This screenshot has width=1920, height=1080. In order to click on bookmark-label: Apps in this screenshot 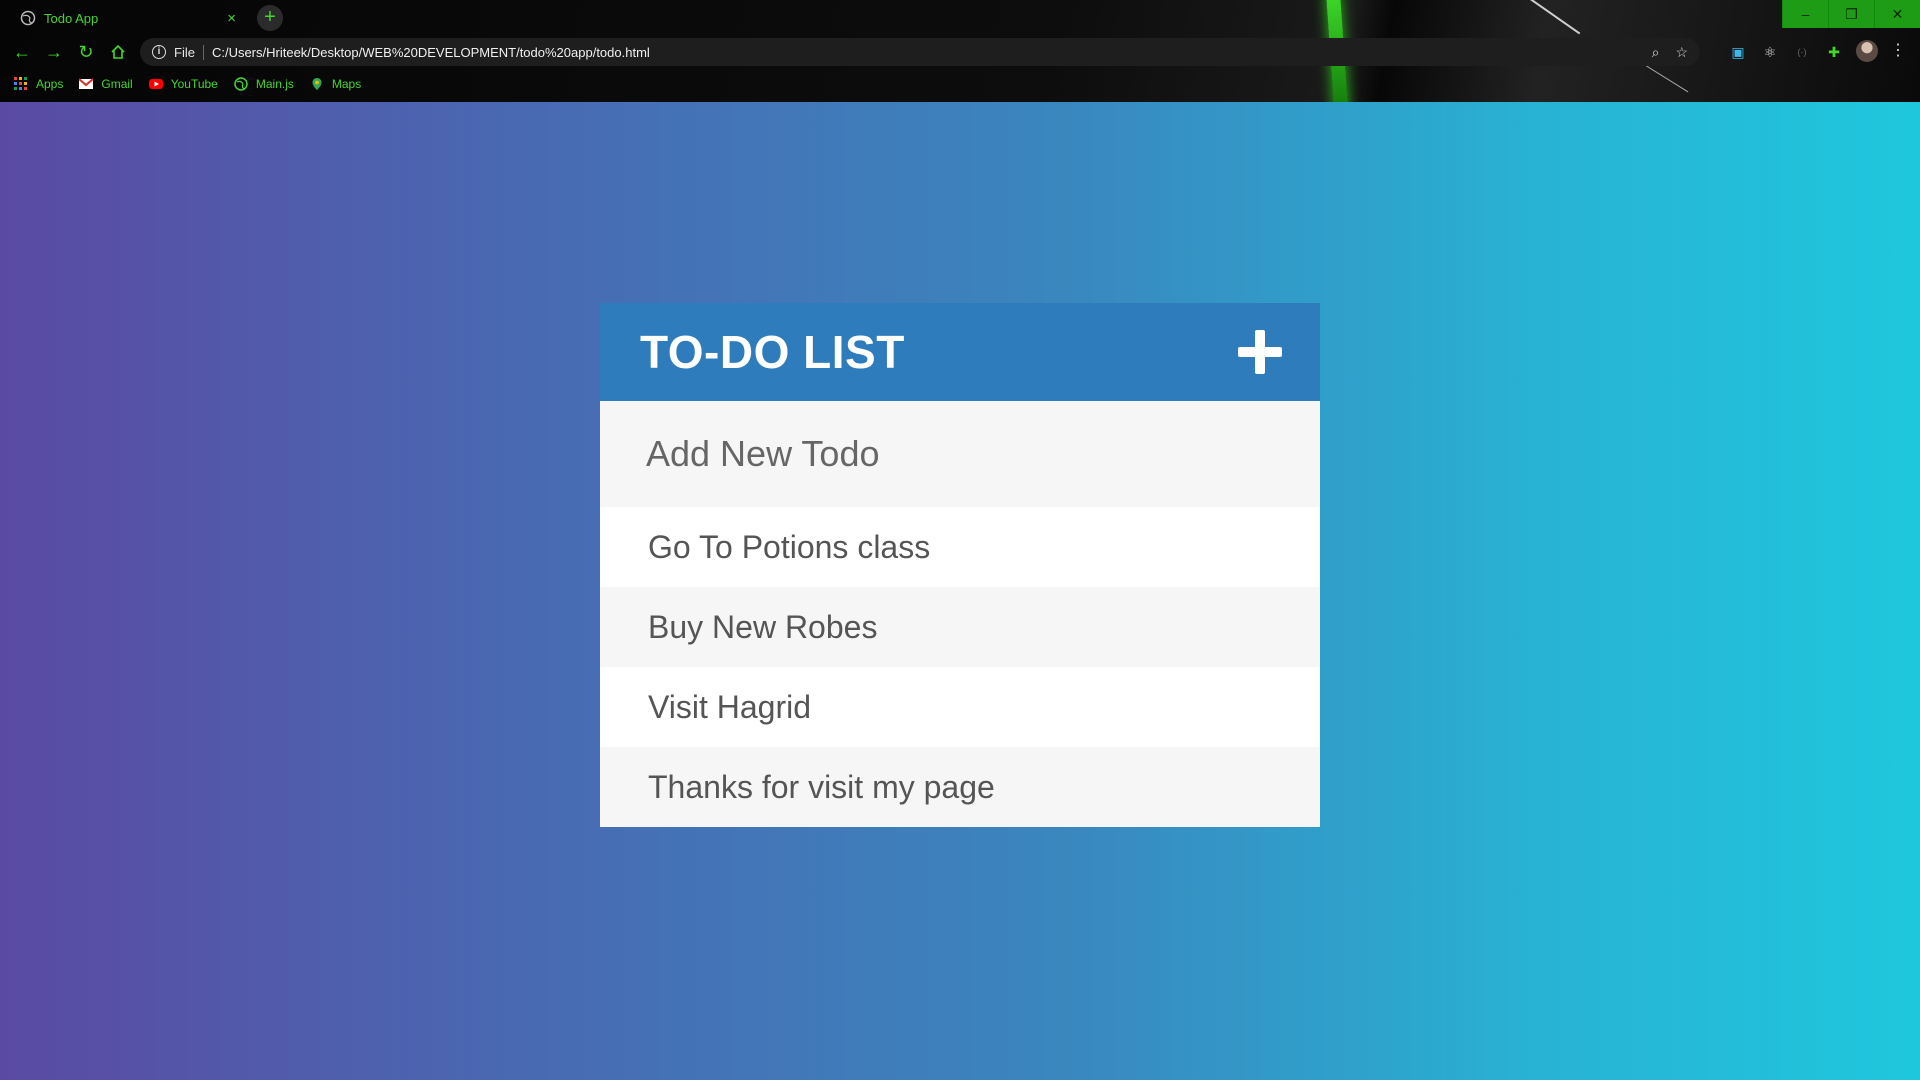, I will do `click(50, 84)`.